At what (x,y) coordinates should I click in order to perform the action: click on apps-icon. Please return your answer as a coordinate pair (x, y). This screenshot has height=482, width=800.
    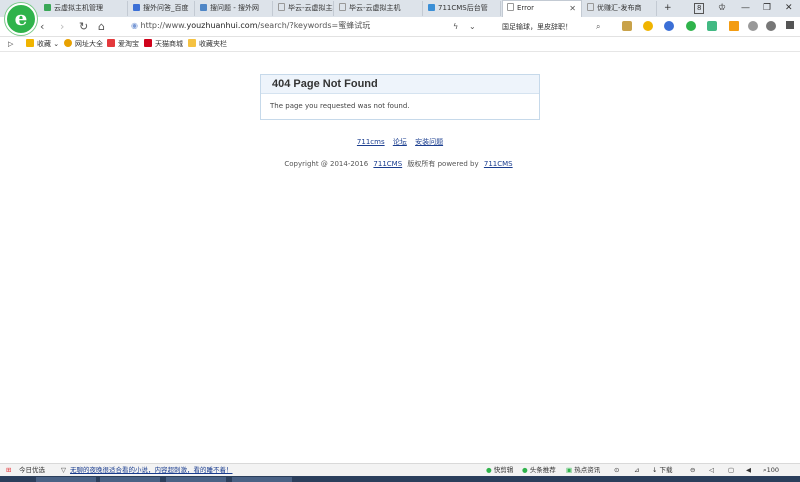
    Looking at the image, I should click on (734, 26).